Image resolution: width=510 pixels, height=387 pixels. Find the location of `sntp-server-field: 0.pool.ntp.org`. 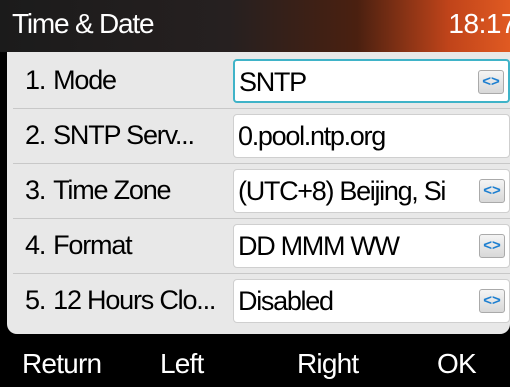

sntp-server-field: 0.pool.ntp.org is located at coordinates (371, 136).